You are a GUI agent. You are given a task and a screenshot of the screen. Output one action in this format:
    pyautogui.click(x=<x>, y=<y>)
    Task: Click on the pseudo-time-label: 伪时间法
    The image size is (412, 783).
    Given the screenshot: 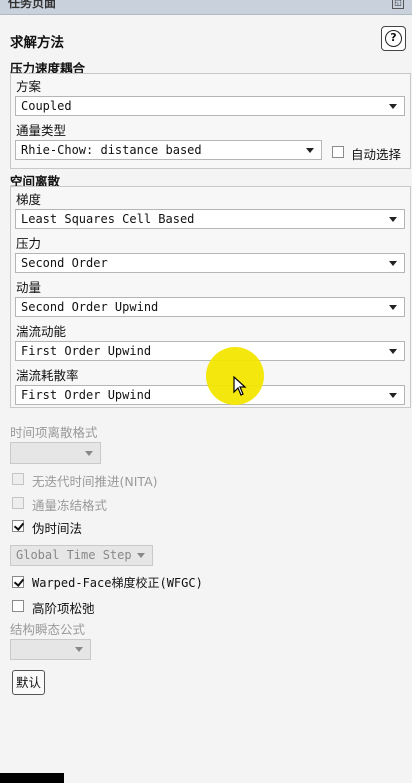 What is the action you would take?
    pyautogui.click(x=57, y=528)
    